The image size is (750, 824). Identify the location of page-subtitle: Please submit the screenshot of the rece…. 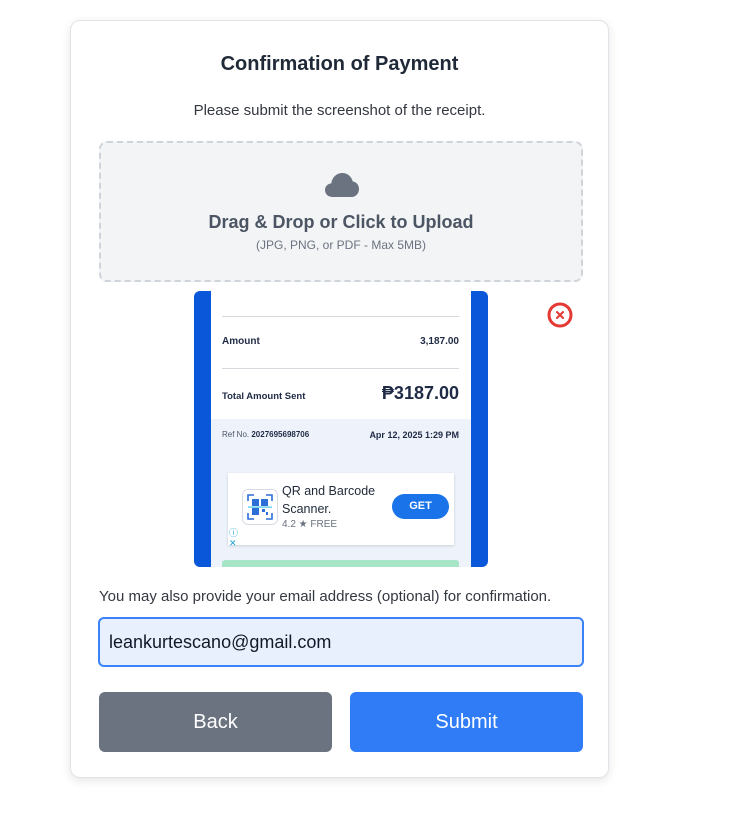
(339, 110).